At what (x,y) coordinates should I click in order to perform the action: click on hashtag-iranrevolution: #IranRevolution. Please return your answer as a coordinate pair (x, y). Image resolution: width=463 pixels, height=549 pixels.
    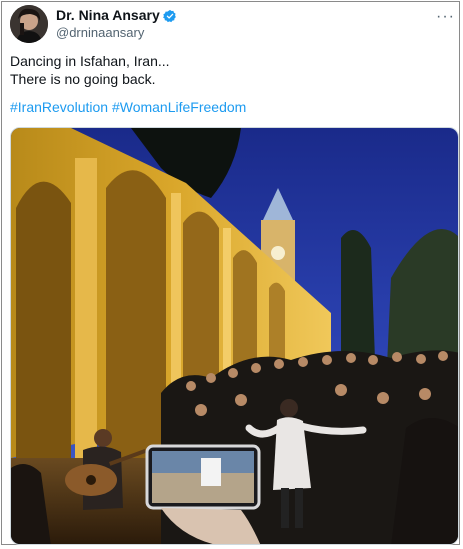
    Looking at the image, I should click on (59, 107).